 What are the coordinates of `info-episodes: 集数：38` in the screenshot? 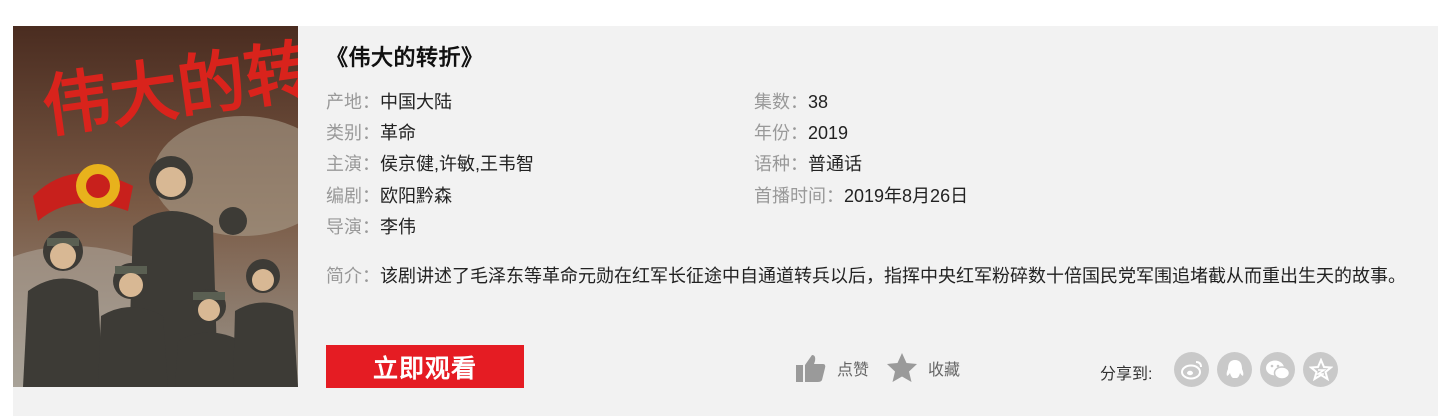 It's located at (791, 102).